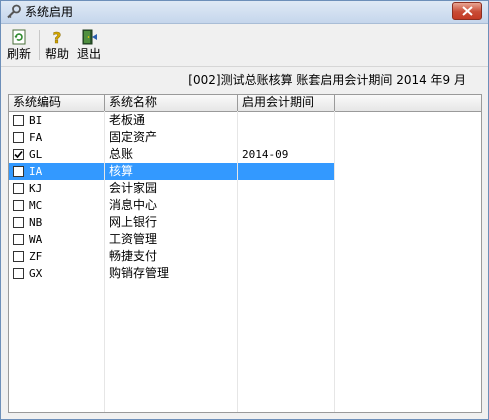  I want to click on refresh-label: 刷新, so click(18, 54).